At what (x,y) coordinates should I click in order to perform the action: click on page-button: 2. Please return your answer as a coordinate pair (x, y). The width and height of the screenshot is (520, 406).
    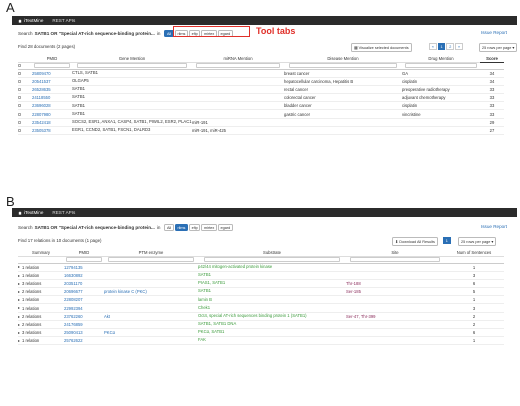
    Looking at the image, I should click on (450, 47).